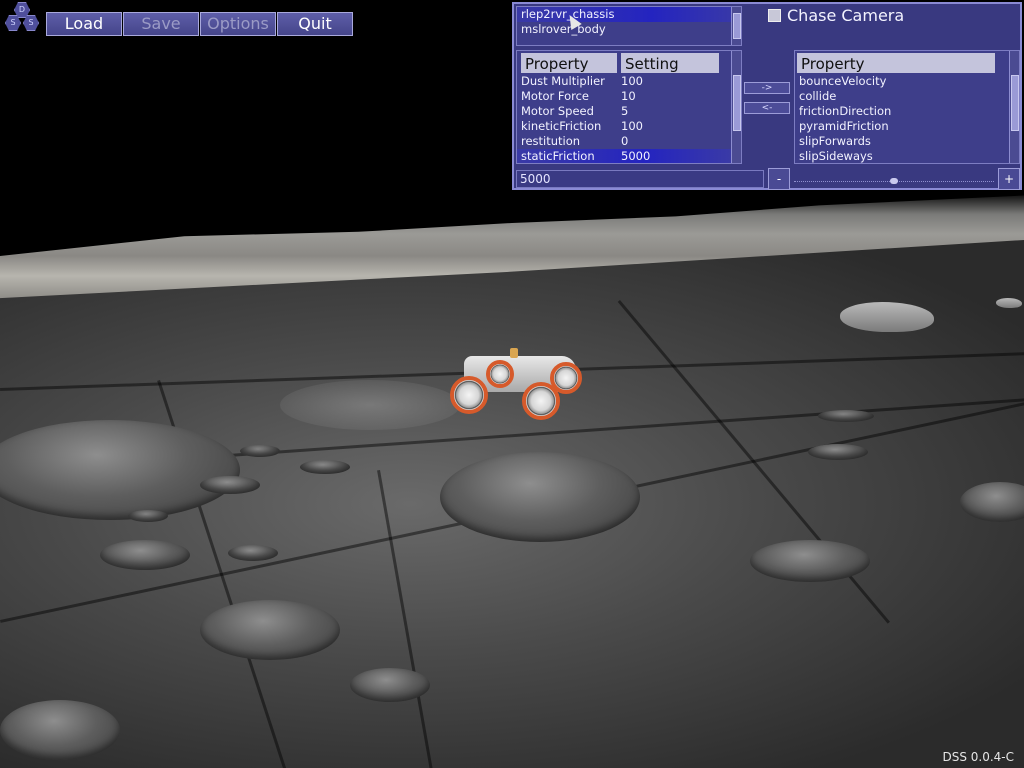 The image size is (1024, 768). What do you see at coordinates (902, 156) in the screenshot?
I see `available-property-item: slipSideways` at bounding box center [902, 156].